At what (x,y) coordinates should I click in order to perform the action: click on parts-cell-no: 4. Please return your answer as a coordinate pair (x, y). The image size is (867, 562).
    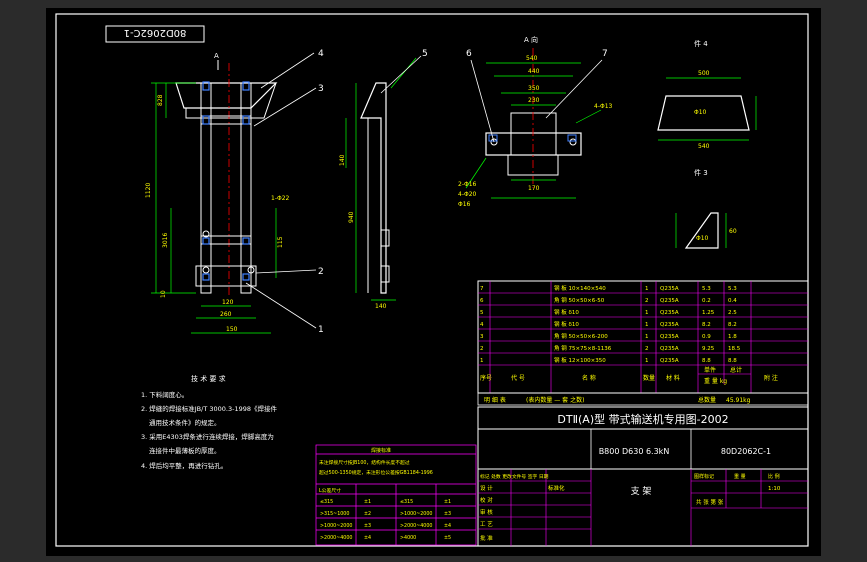
    Looking at the image, I should click on (482, 325).